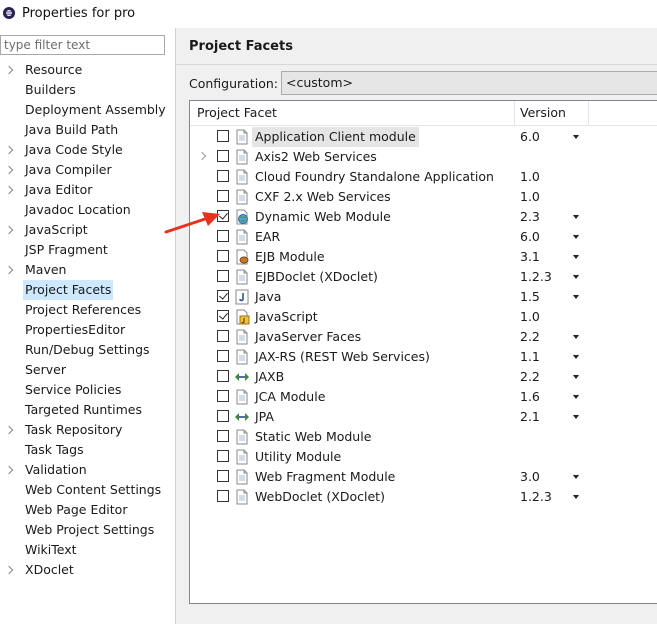 The image size is (657, 624). Describe the element at coordinates (87, 70) in the screenshot. I see `nav-item: Resource` at that location.